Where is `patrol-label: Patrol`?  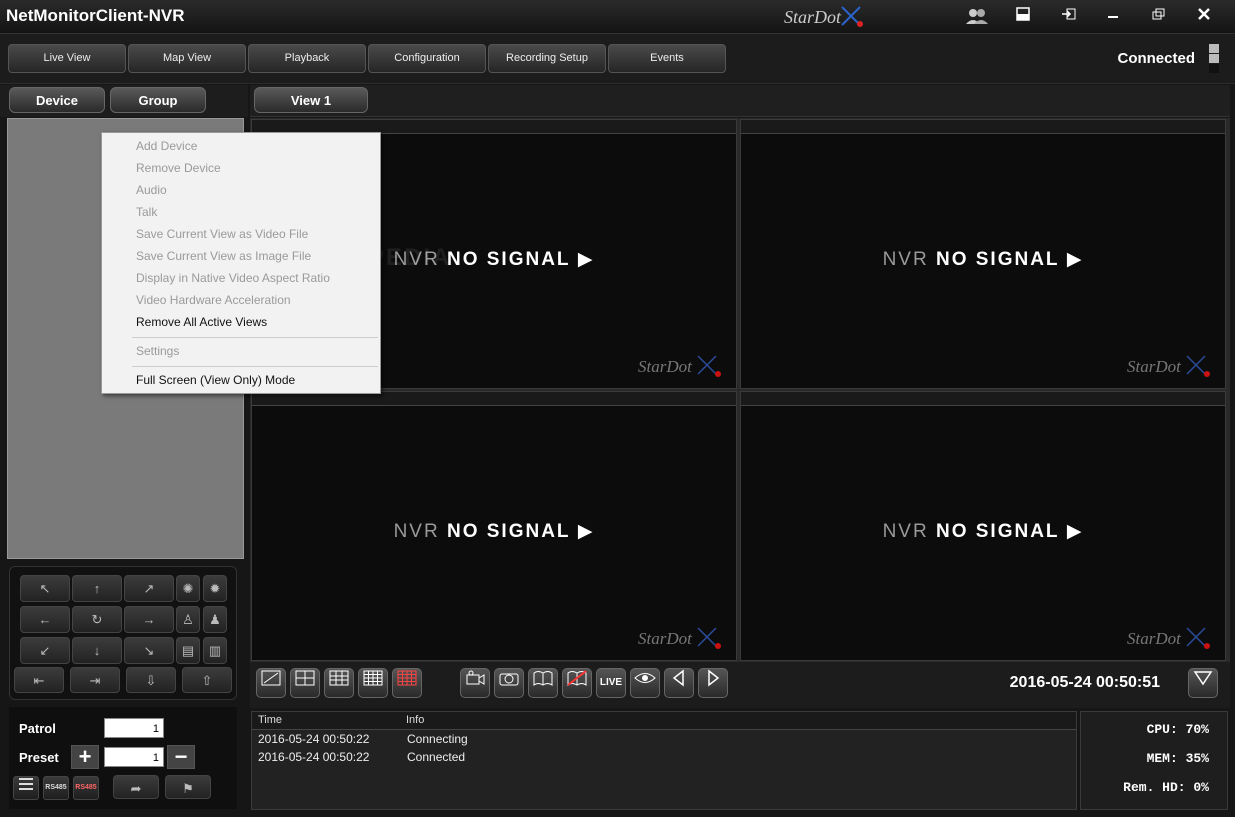 patrol-label: Patrol is located at coordinates (37, 728).